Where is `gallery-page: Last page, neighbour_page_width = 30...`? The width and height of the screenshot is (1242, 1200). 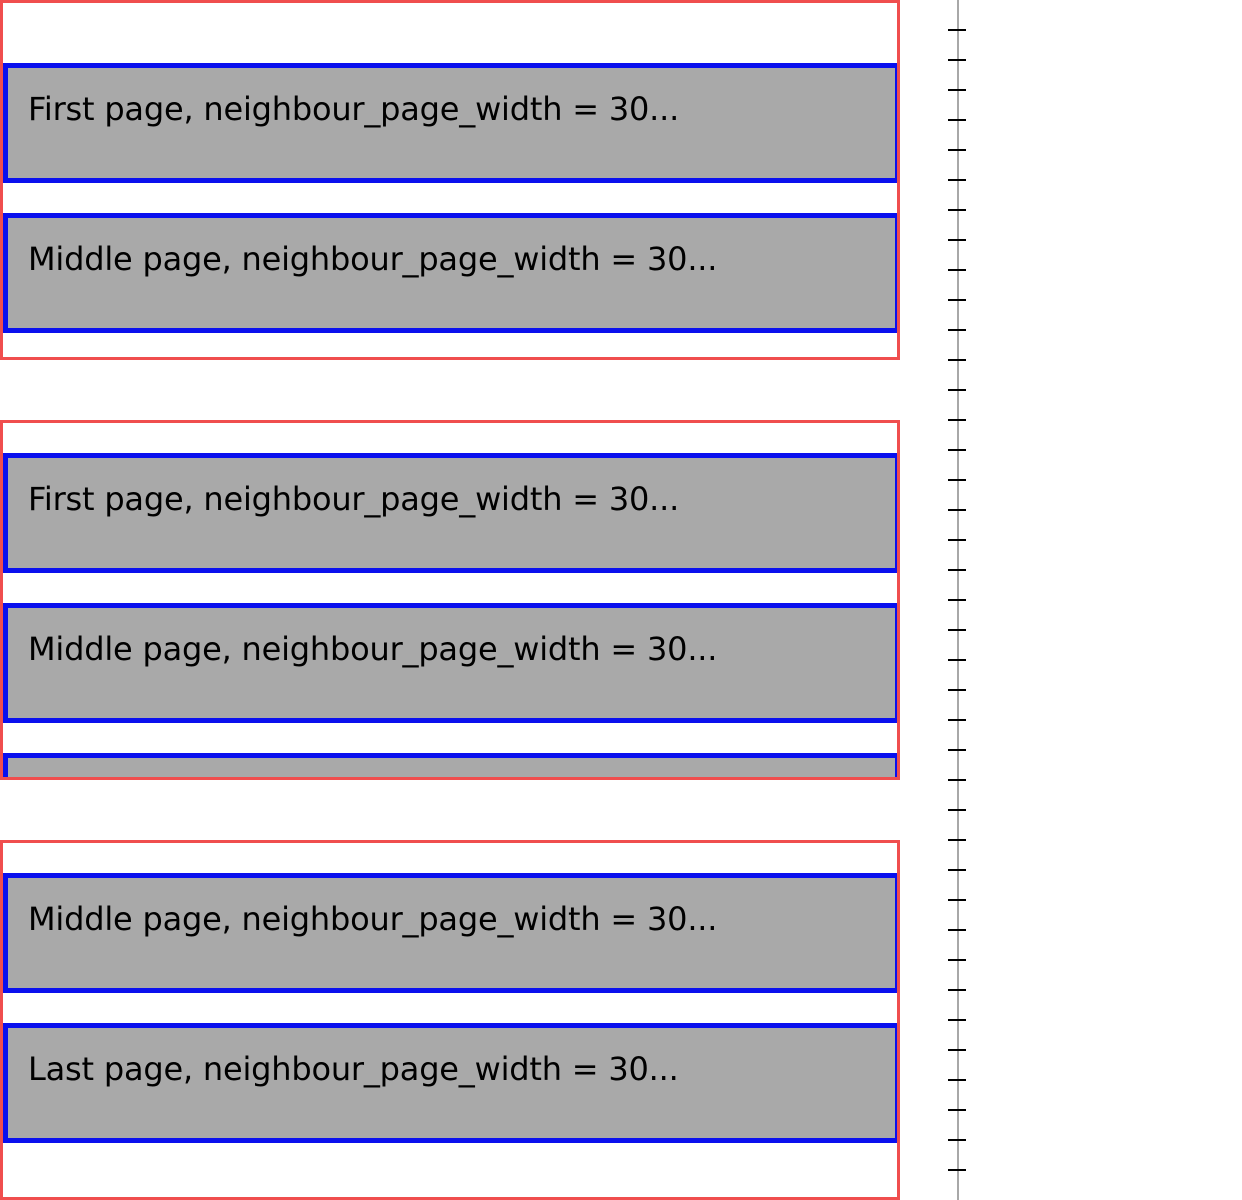 gallery-page: Last page, neighbour_page_width = 30... is located at coordinates (450, 1083).